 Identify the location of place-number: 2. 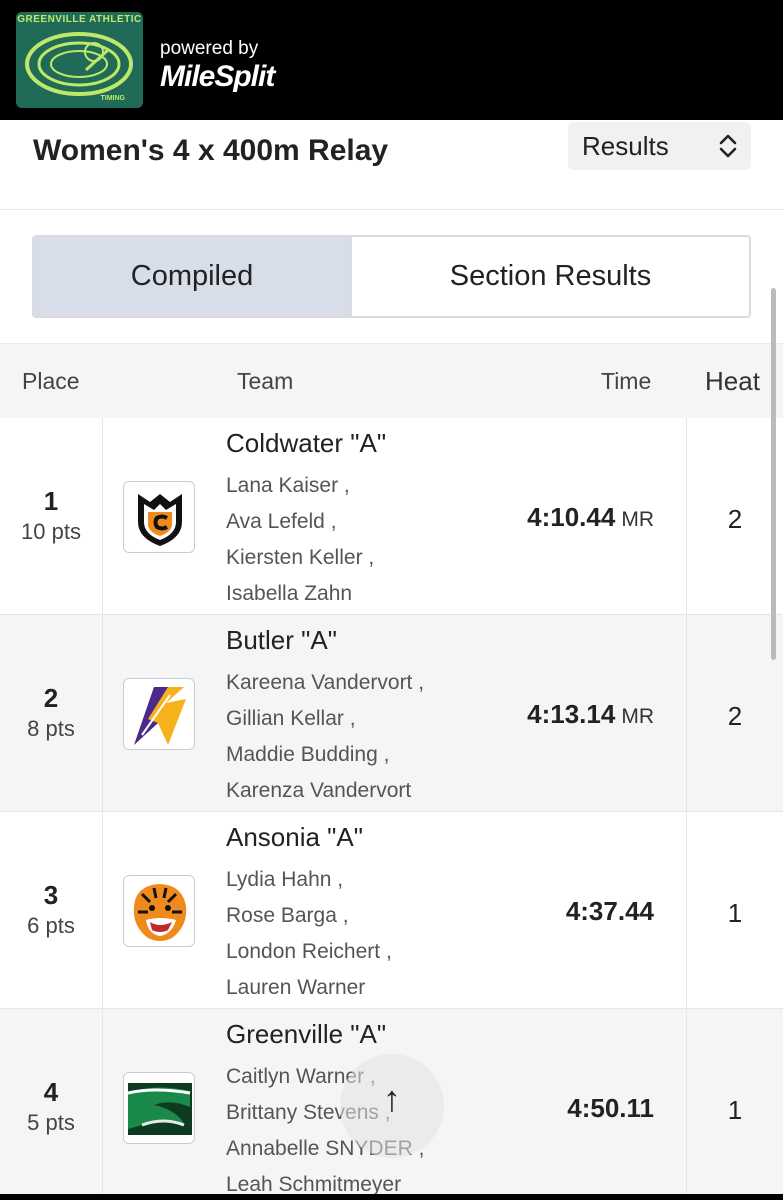
(51, 698).